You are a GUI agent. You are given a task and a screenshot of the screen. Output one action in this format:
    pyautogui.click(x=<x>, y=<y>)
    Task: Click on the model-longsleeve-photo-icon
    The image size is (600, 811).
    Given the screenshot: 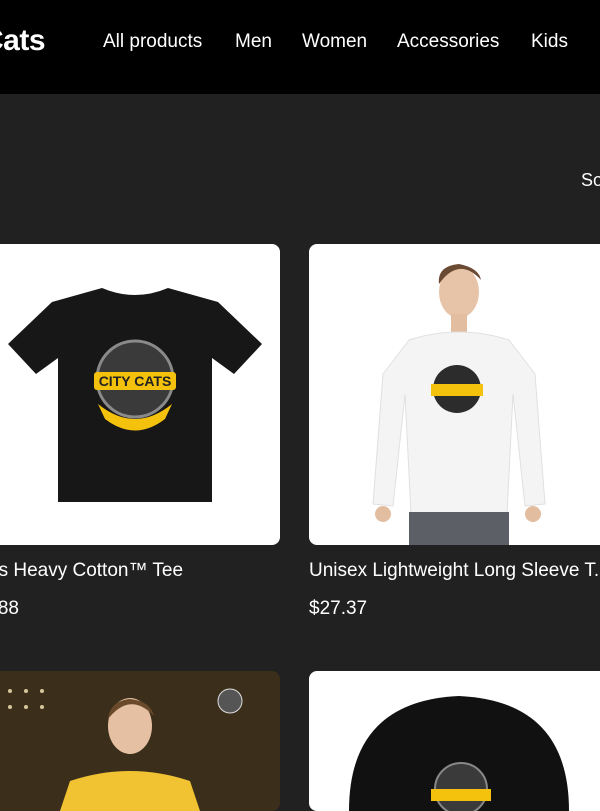 What is the action you would take?
    pyautogui.click(x=459, y=404)
    